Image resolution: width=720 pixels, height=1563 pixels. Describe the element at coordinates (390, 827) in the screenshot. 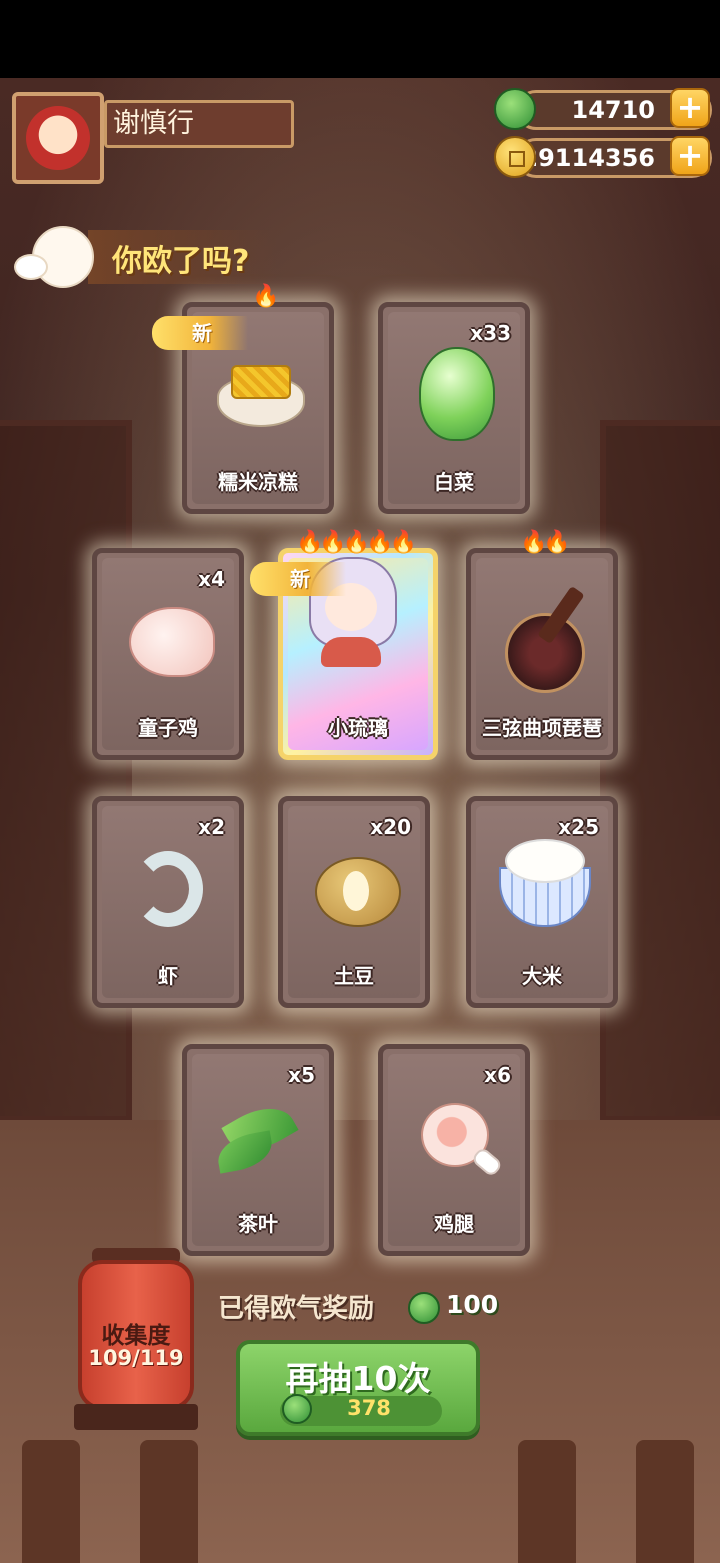

I see `card-count: x20` at that location.